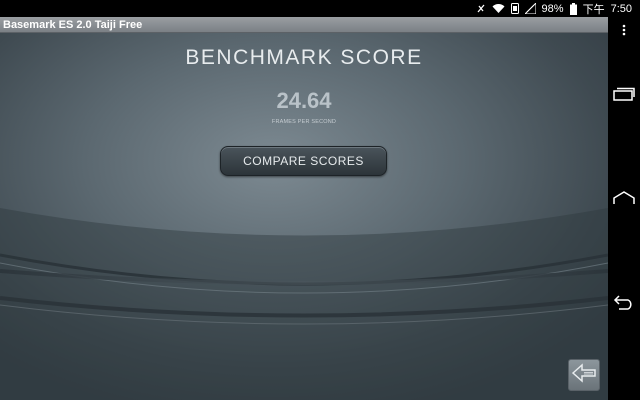 Image resolution: width=640 pixels, height=400 pixels. I want to click on compare-scores-label: COMPARE SCORES, so click(303, 161).